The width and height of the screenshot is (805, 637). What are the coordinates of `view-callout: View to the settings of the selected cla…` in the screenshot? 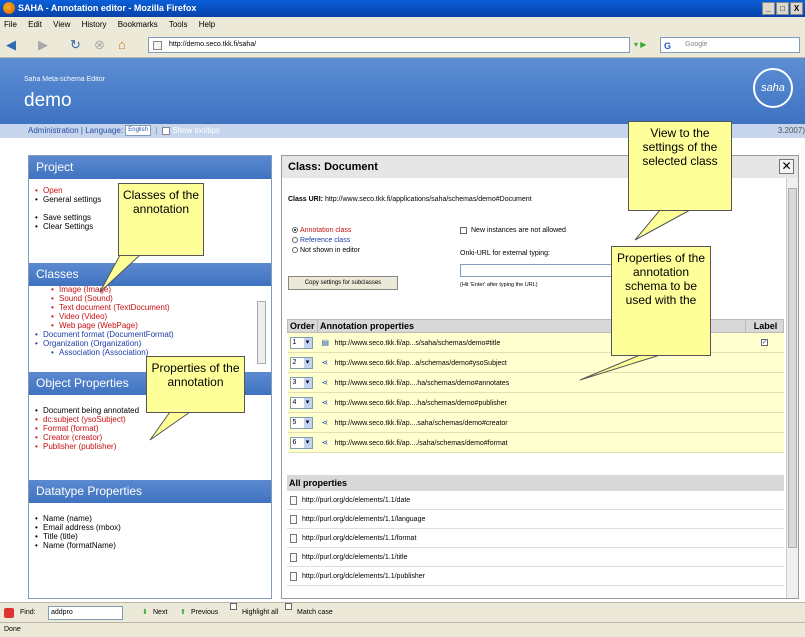 It's located at (680, 166).